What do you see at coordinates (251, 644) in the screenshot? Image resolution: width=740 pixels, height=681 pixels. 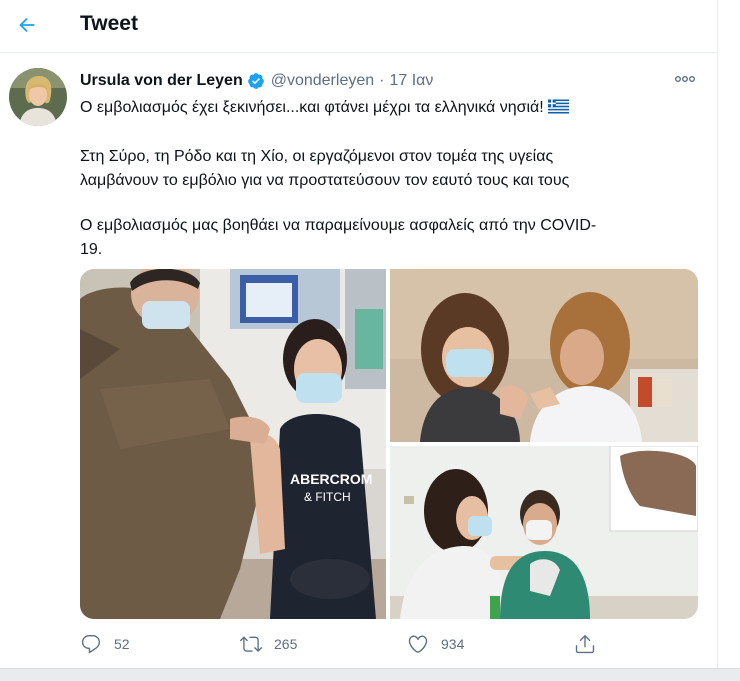 I see `retweet-icon` at bounding box center [251, 644].